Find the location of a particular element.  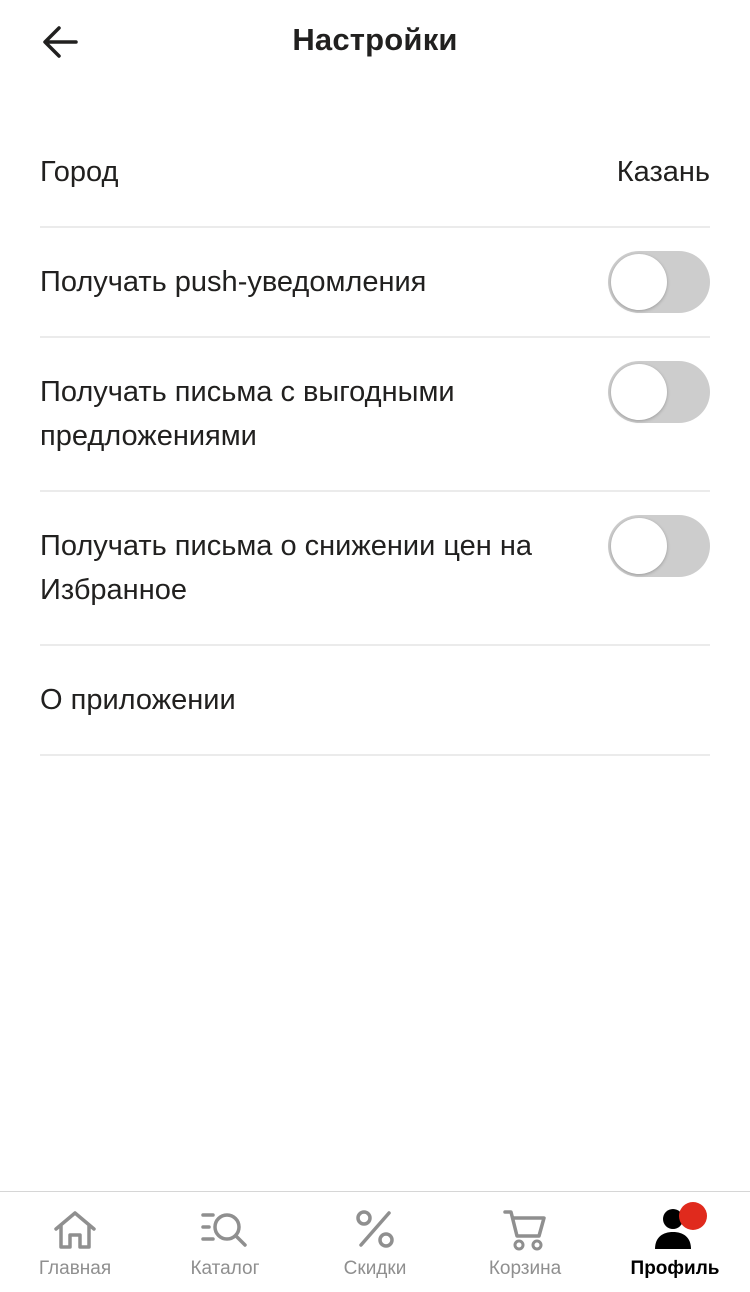

tab-cart: Корзина is located at coordinates (525, 1242).